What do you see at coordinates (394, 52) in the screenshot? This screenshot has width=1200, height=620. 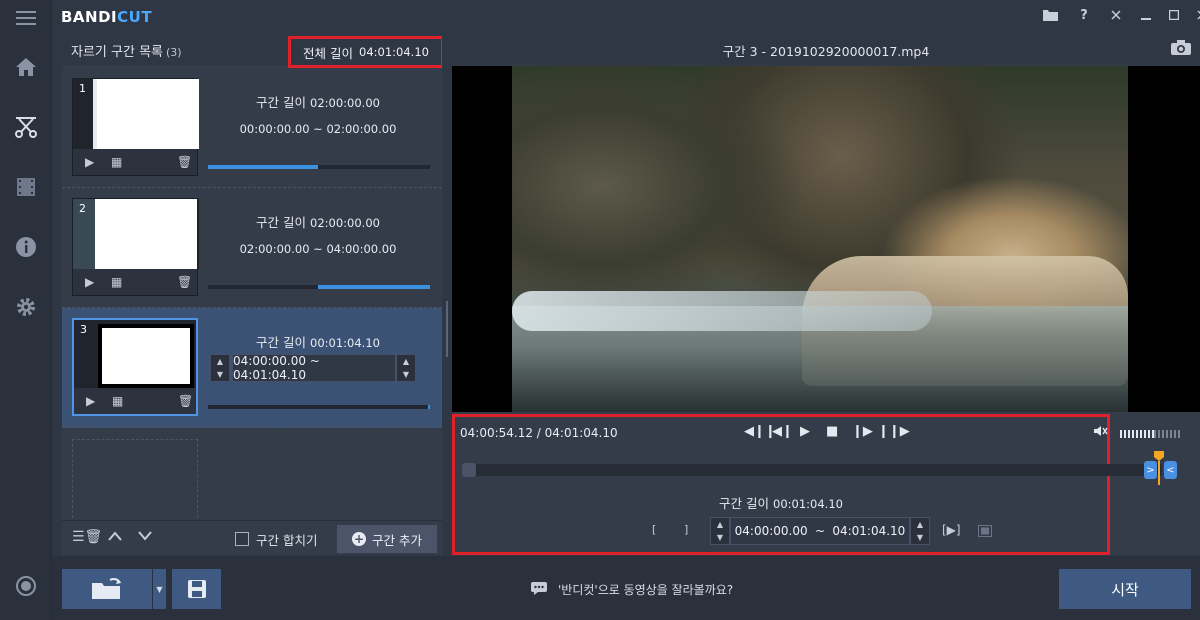 I see `total-length-value: 04:01:04.10` at bounding box center [394, 52].